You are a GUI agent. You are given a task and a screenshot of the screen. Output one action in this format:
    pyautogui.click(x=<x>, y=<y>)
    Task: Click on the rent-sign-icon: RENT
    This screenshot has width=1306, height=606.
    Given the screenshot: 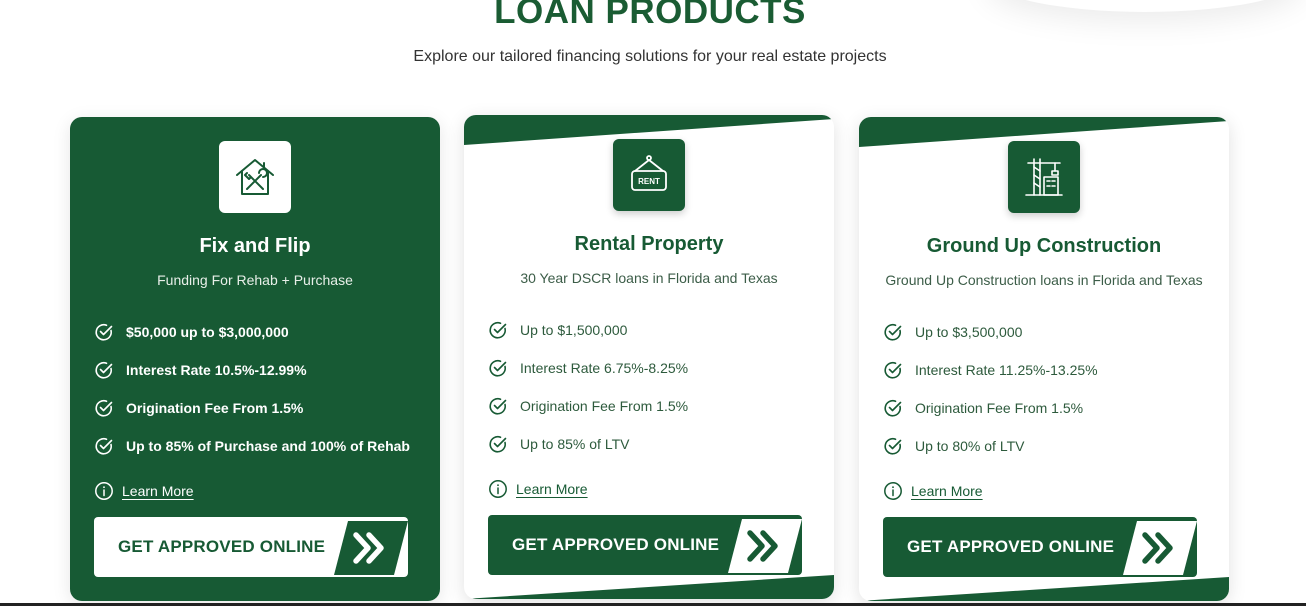 What is the action you would take?
    pyautogui.click(x=649, y=175)
    